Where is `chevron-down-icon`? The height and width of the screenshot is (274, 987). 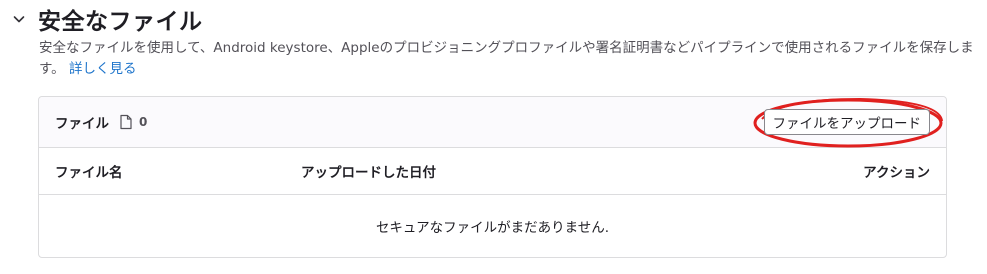 chevron-down-icon is located at coordinates (19, 19).